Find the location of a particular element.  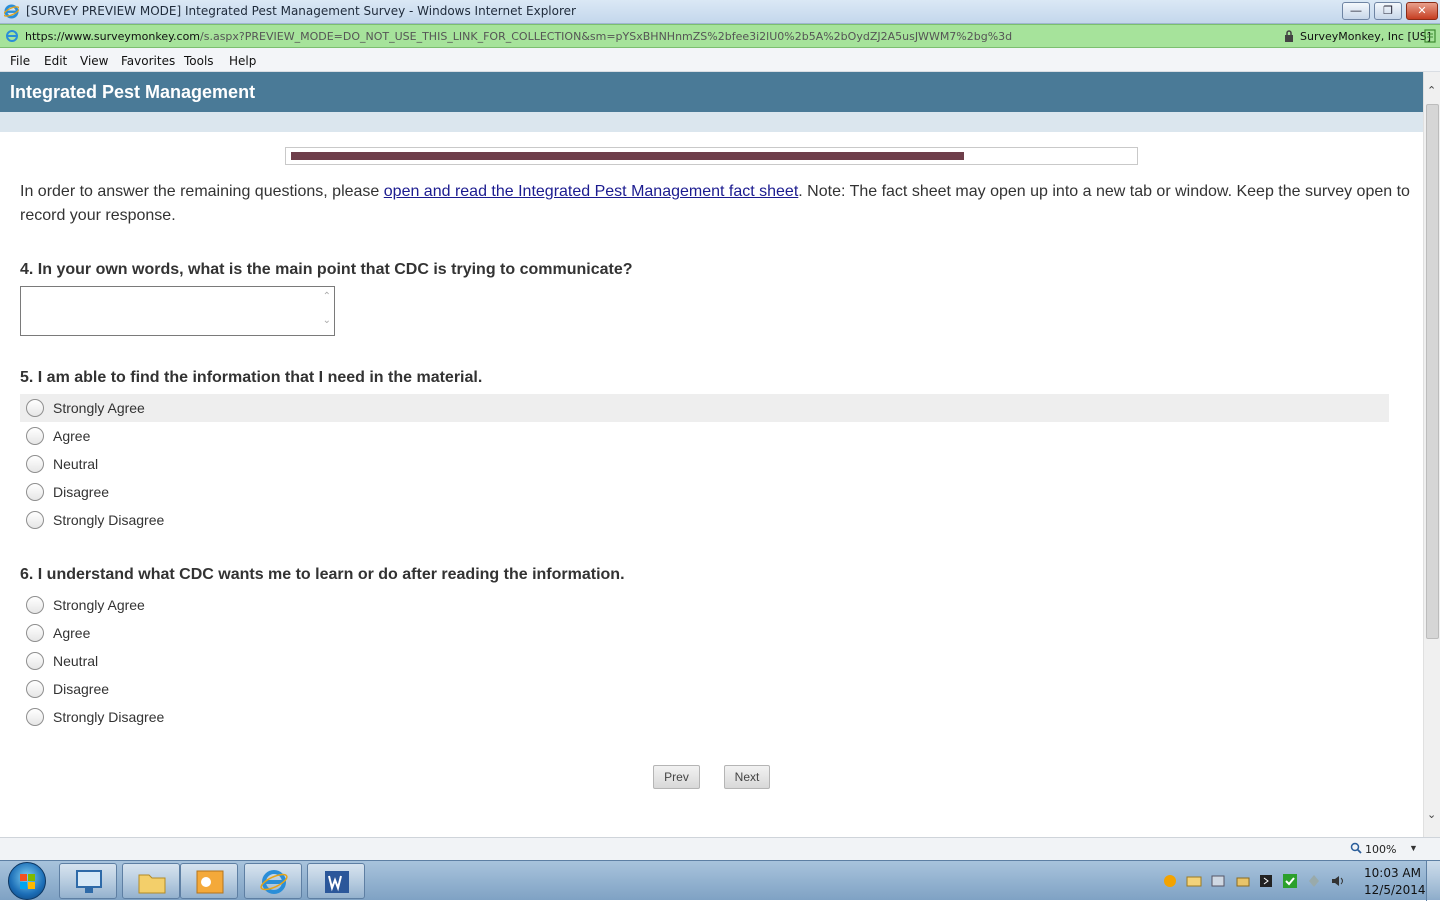

q6-option-disagree: Disagree is located at coordinates (704, 689).